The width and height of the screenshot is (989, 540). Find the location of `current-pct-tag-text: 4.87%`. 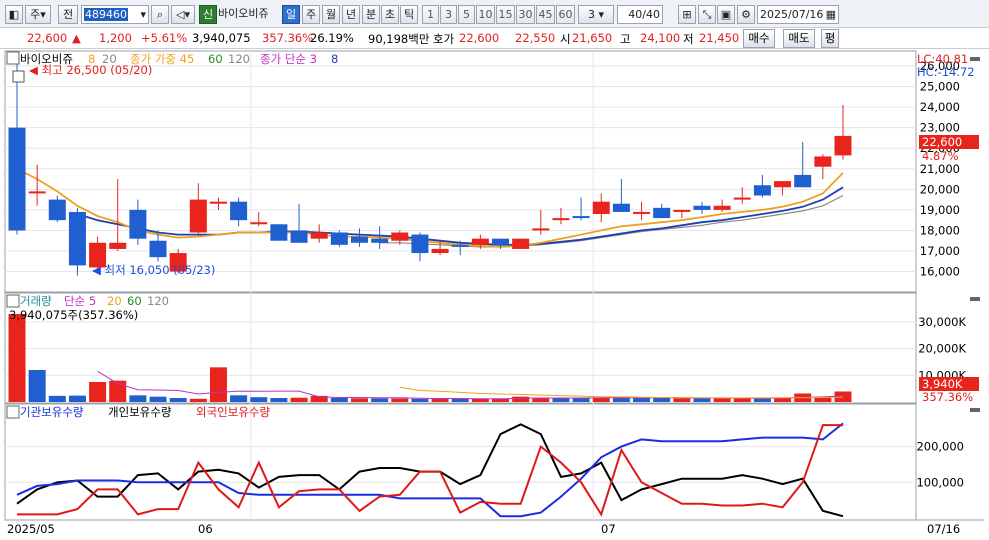

current-pct-tag-text: 4.87% is located at coordinates (940, 156).